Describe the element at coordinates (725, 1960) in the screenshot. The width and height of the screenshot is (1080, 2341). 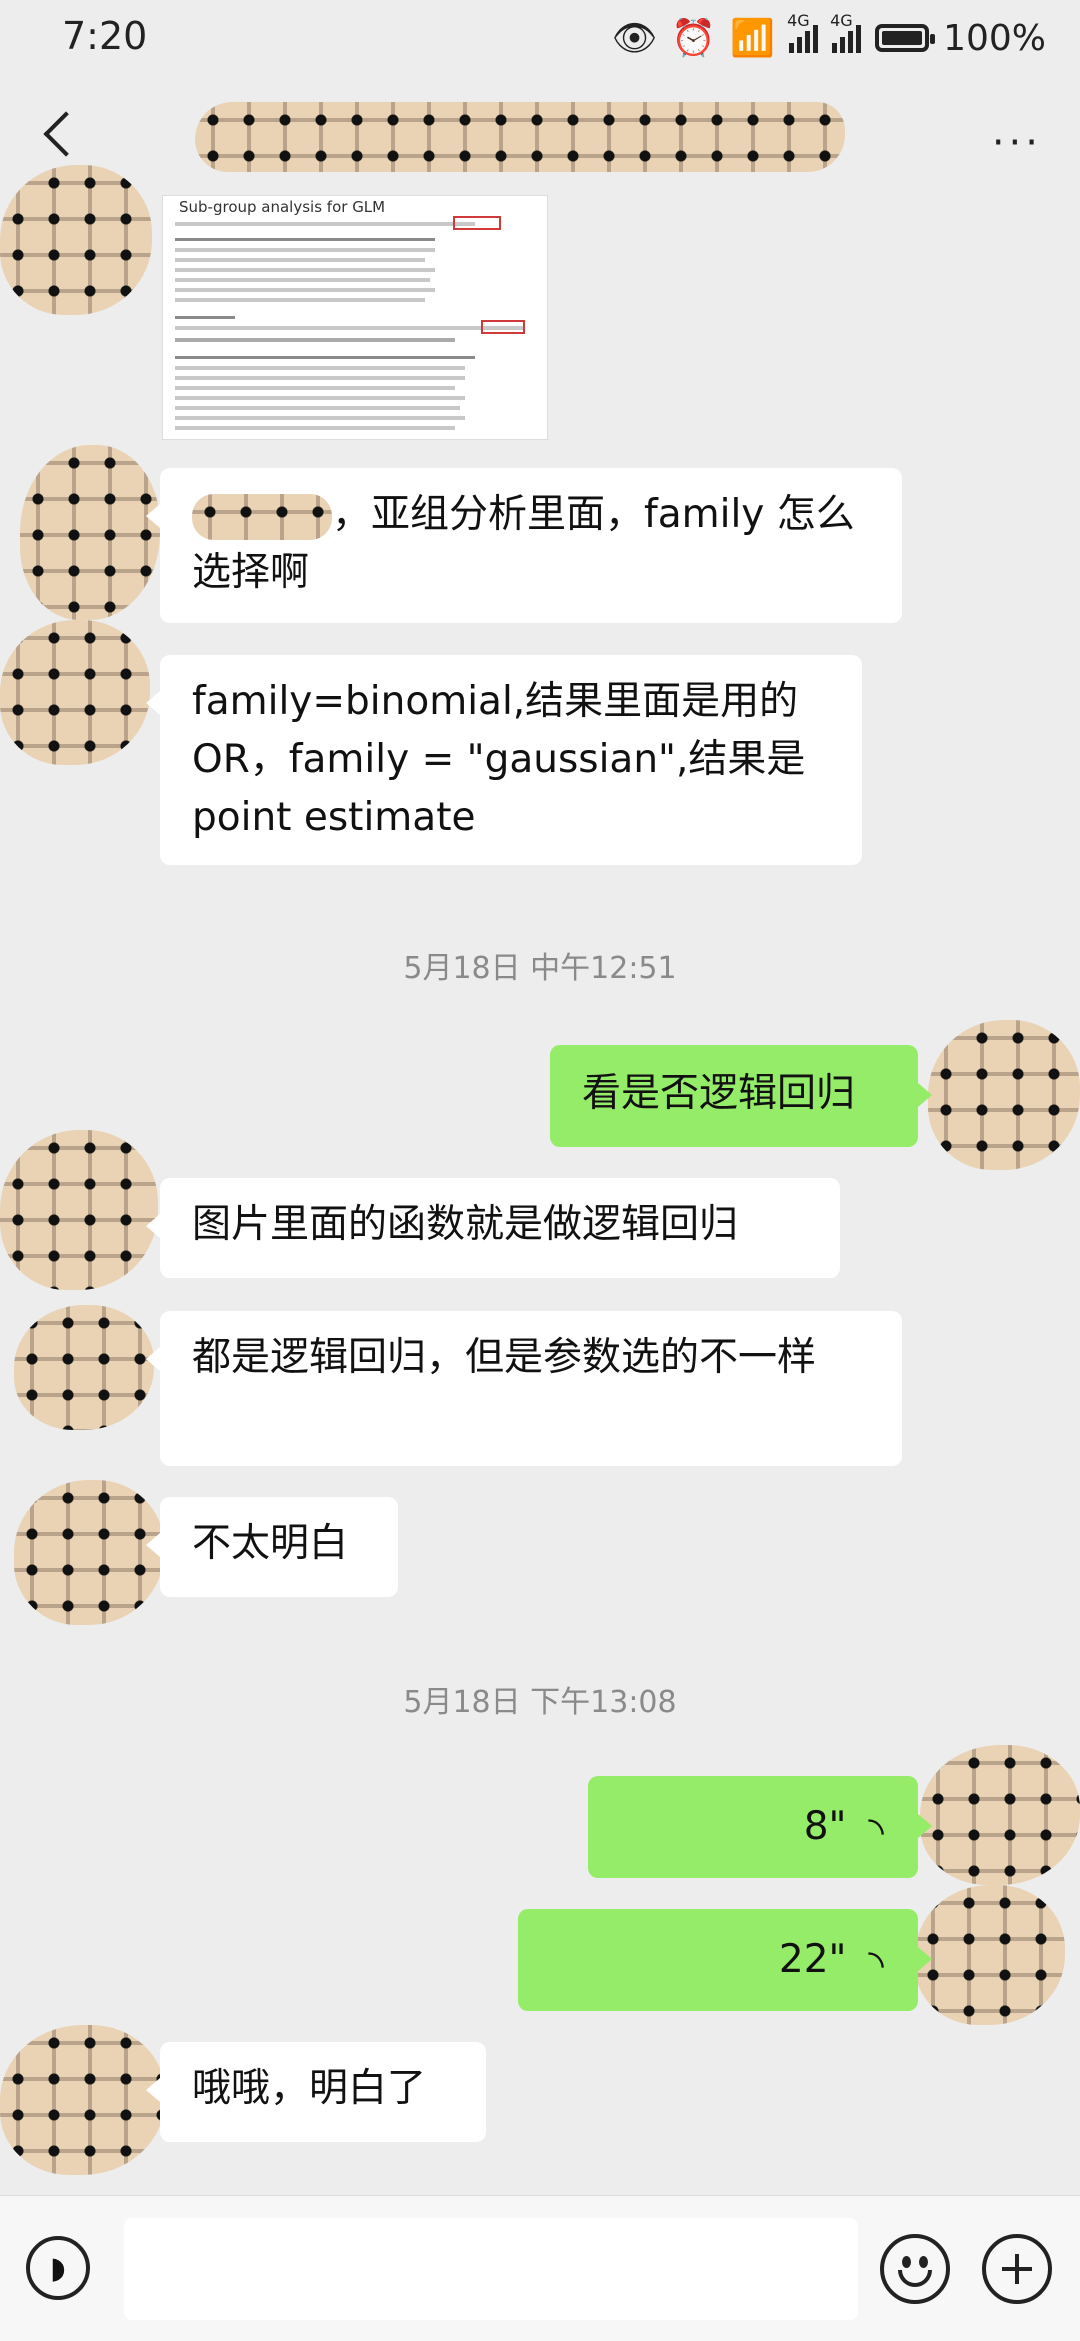
I see `voice-message: 22" ◜` at that location.